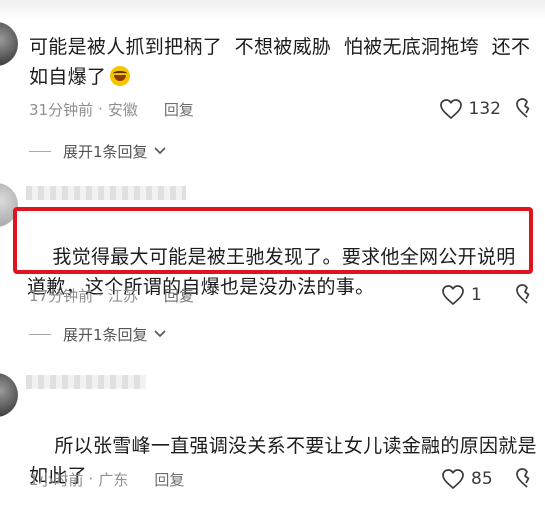  What do you see at coordinates (122, 295) in the screenshot?
I see `comment-location: 江苏` at bounding box center [122, 295].